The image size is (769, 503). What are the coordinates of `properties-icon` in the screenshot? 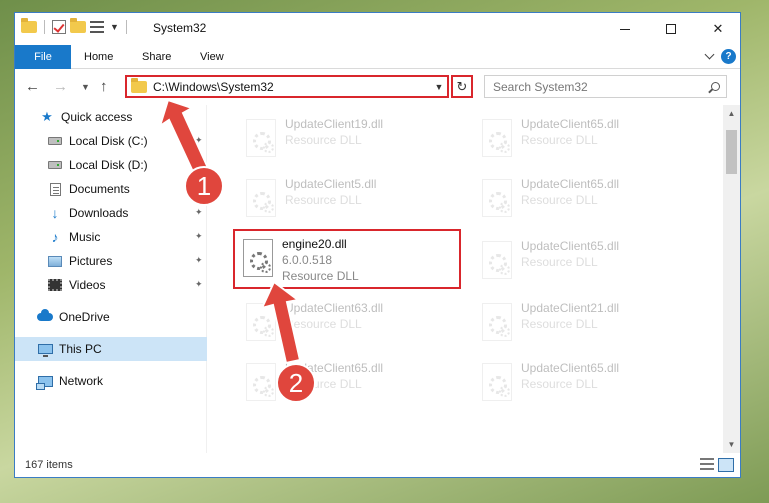 It's located at (97, 27).